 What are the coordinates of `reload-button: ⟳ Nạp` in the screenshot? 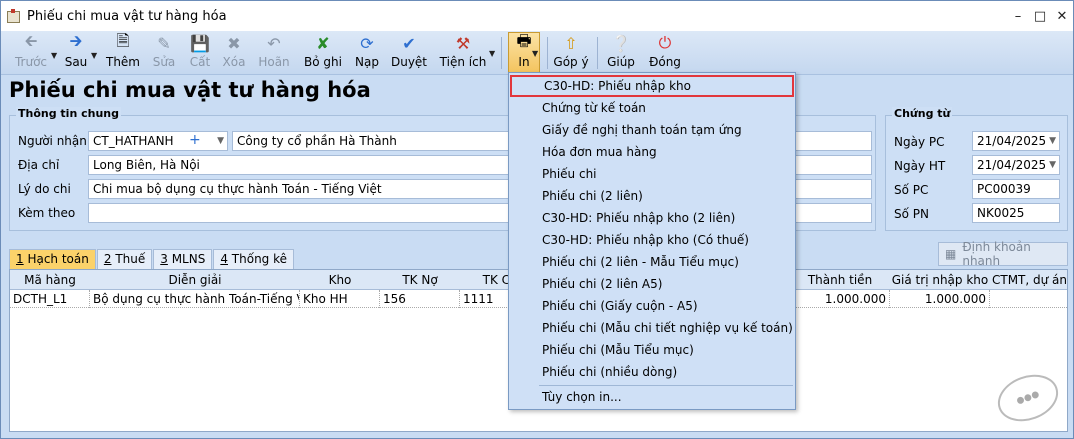 It's located at (367, 53).